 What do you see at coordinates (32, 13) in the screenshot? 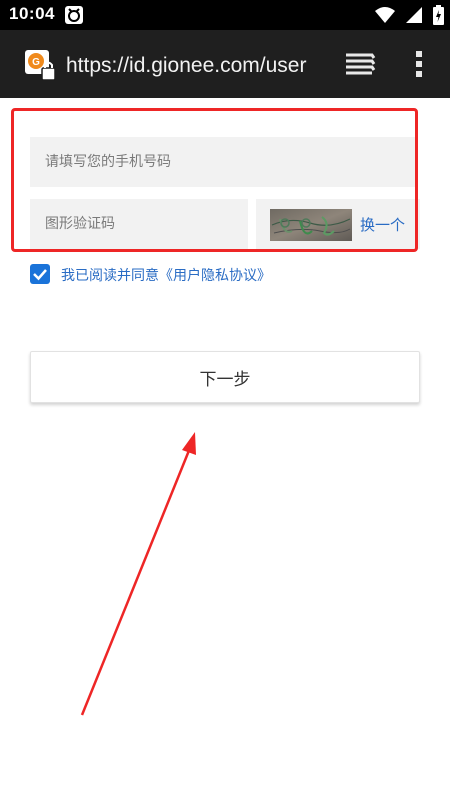
I see `status-time: 10:04` at bounding box center [32, 13].